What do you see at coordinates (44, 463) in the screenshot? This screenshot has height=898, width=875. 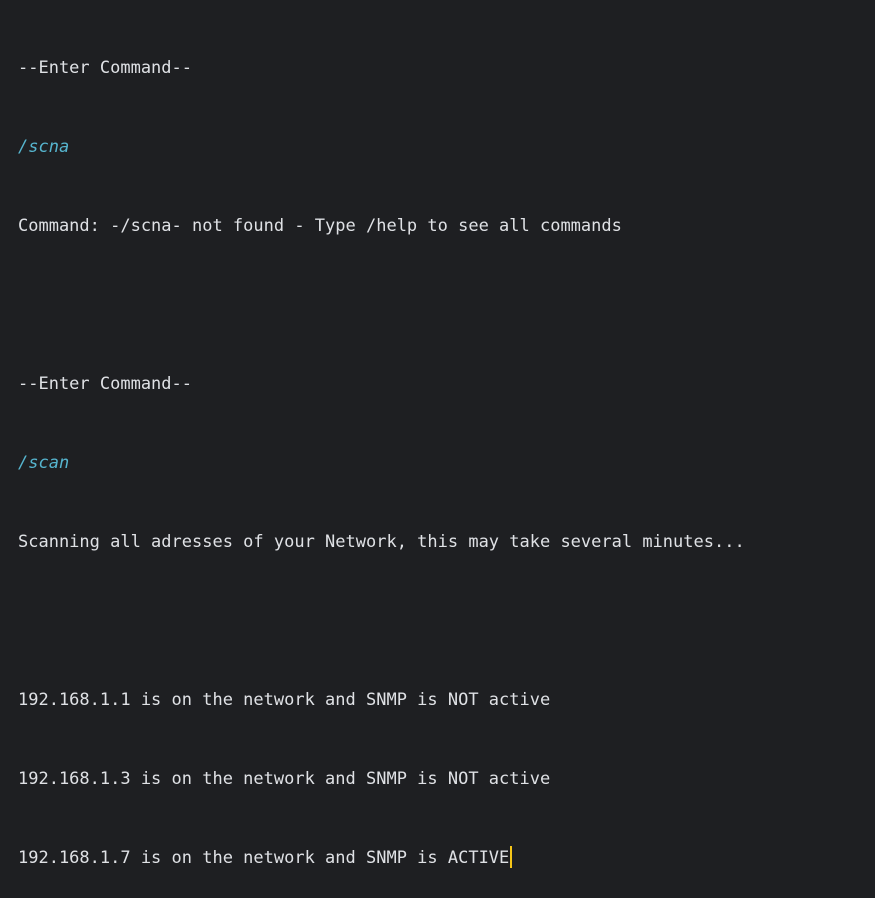 I see `user-input-line: /scan` at bounding box center [44, 463].